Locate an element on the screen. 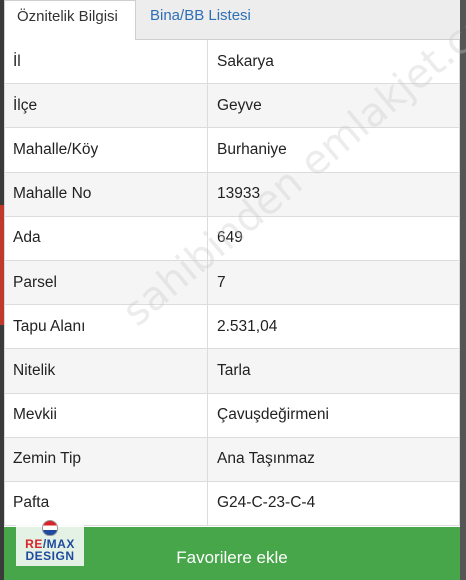 The height and width of the screenshot is (580, 466). remax-logo: RE/MAX DESIGN is located at coordinates (50, 541).